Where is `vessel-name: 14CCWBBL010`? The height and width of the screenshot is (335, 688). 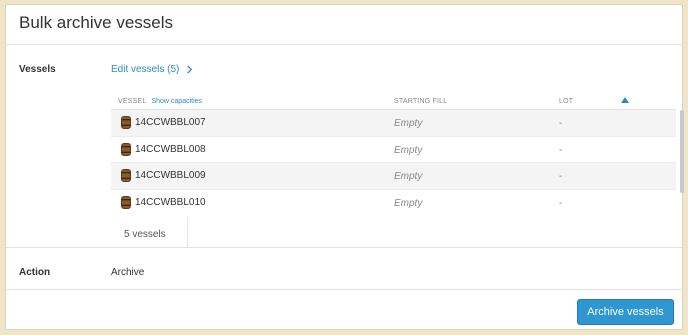
vessel-name: 14CCWBBL010 is located at coordinates (170, 202).